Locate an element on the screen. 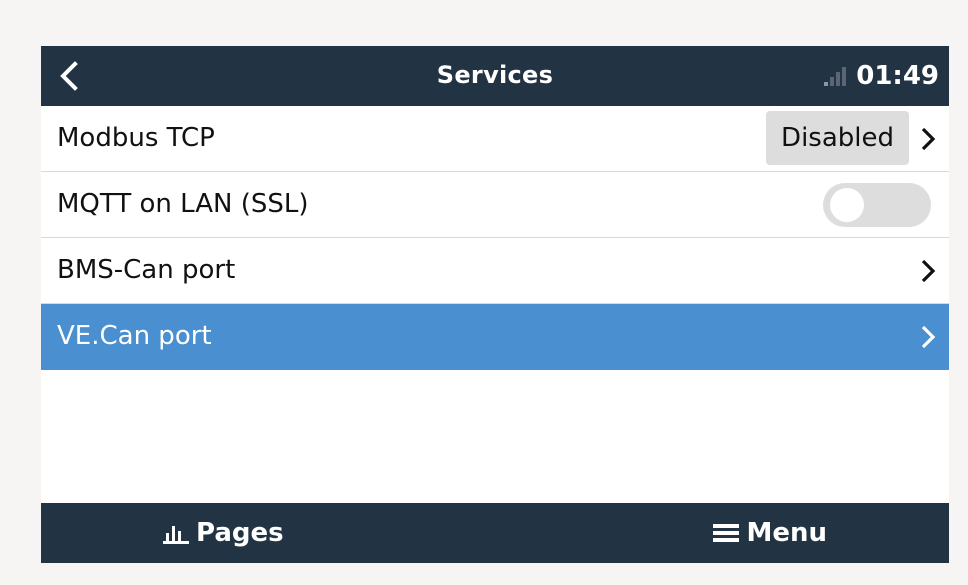 The image size is (968, 585). row-ve-can-port: VE.Can port is located at coordinates (495, 337).